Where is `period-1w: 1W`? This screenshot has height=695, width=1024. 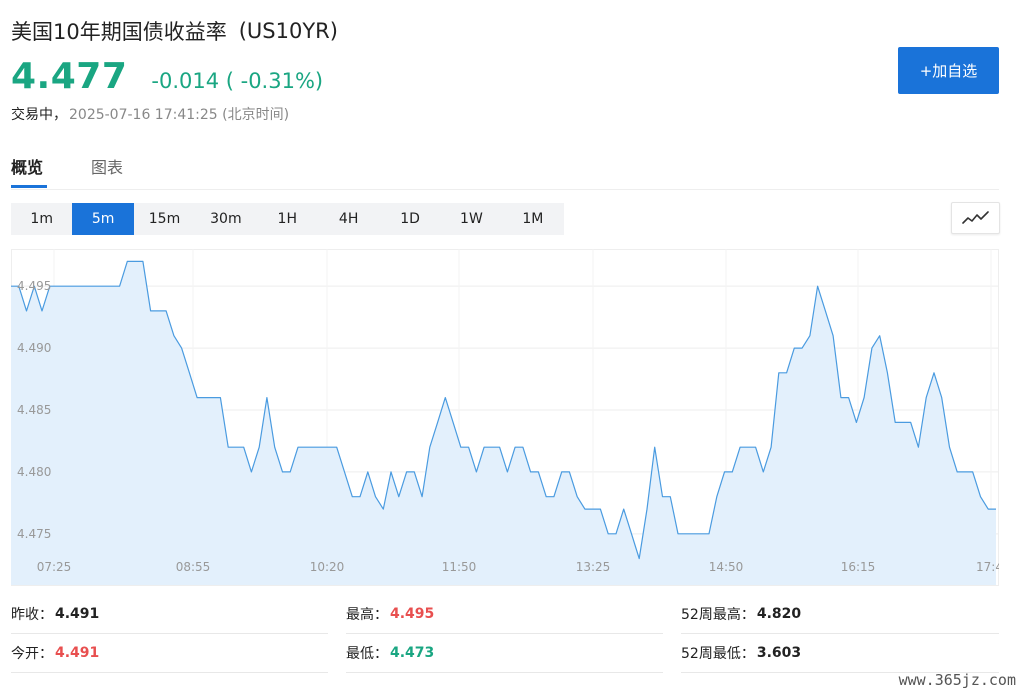
period-1w: 1W is located at coordinates (471, 219).